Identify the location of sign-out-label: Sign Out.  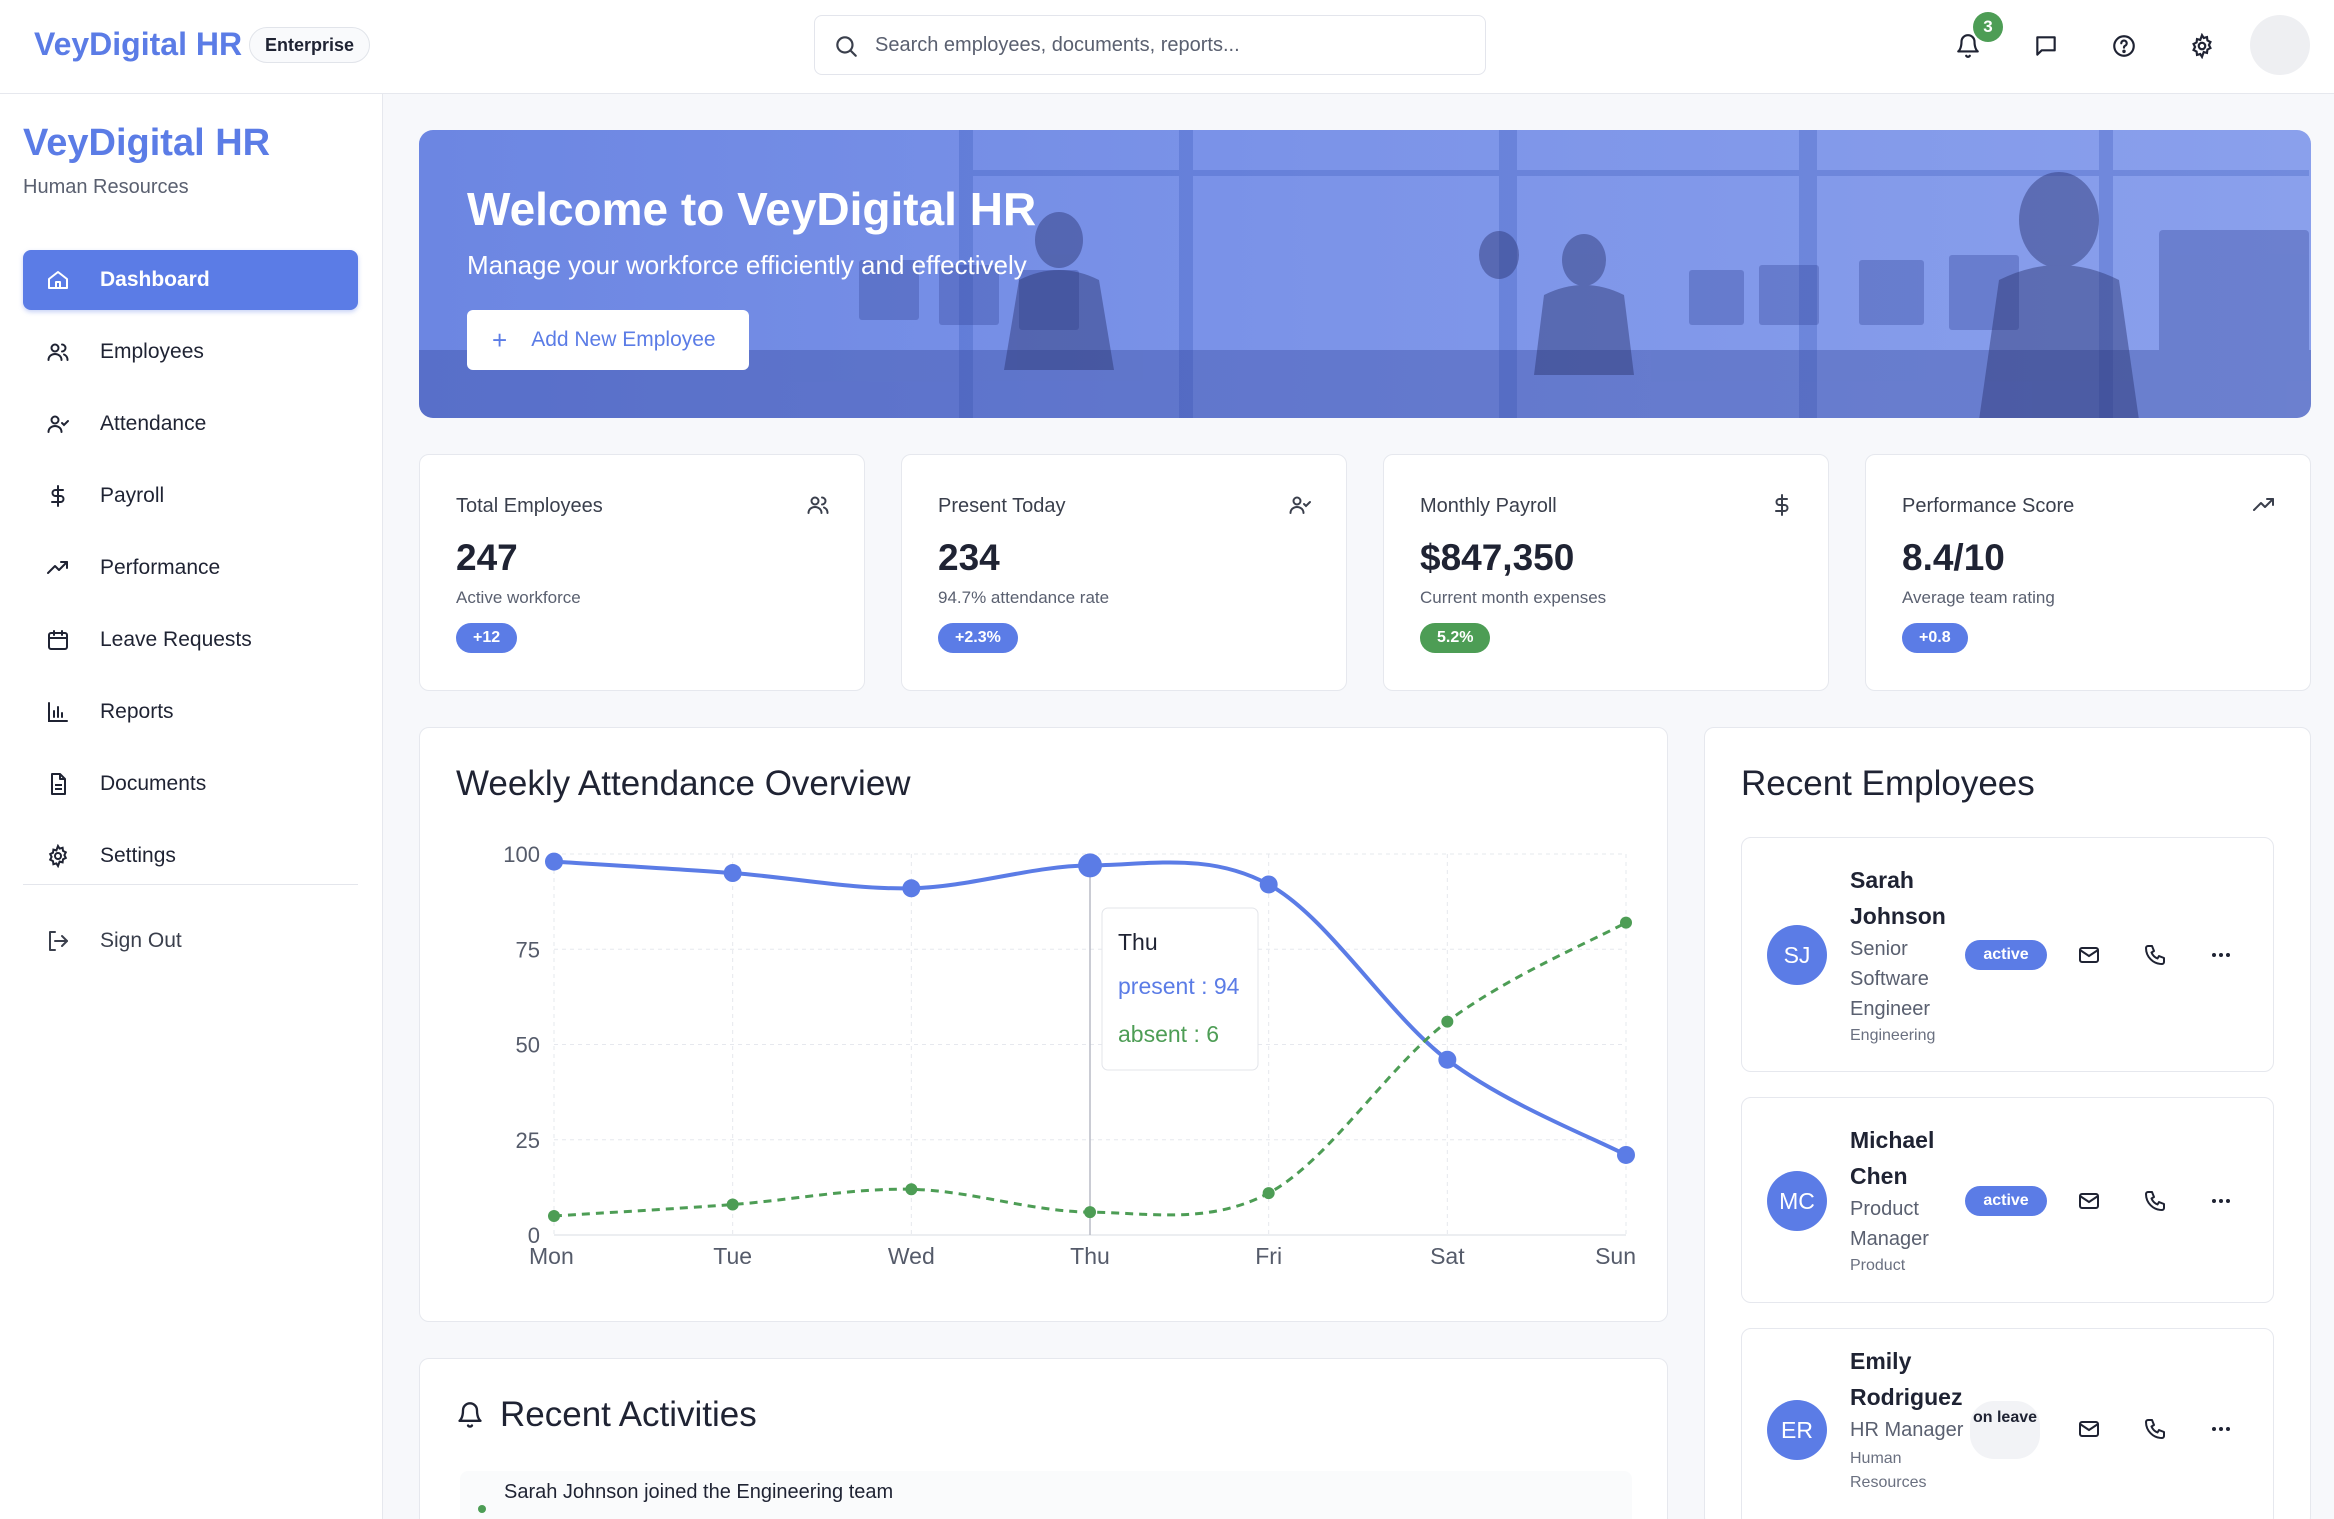
(141, 940).